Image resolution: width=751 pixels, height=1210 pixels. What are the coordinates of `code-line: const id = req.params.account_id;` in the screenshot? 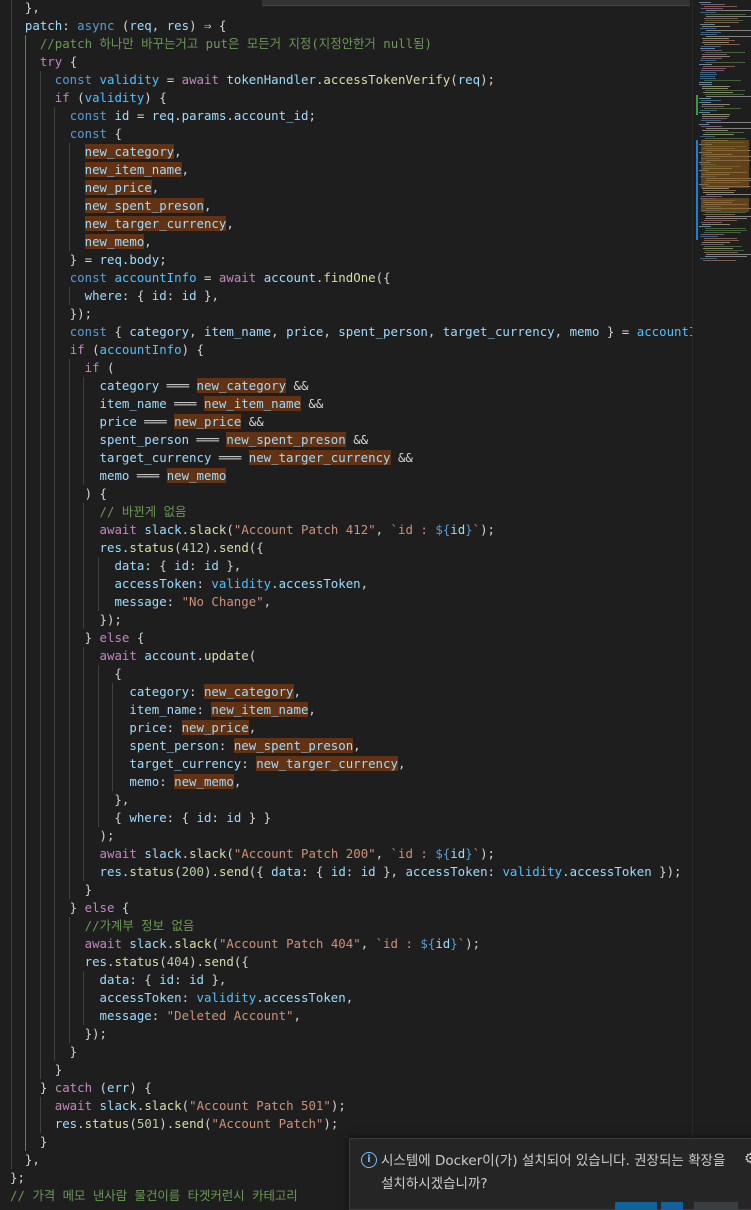 It's located at (192, 115).